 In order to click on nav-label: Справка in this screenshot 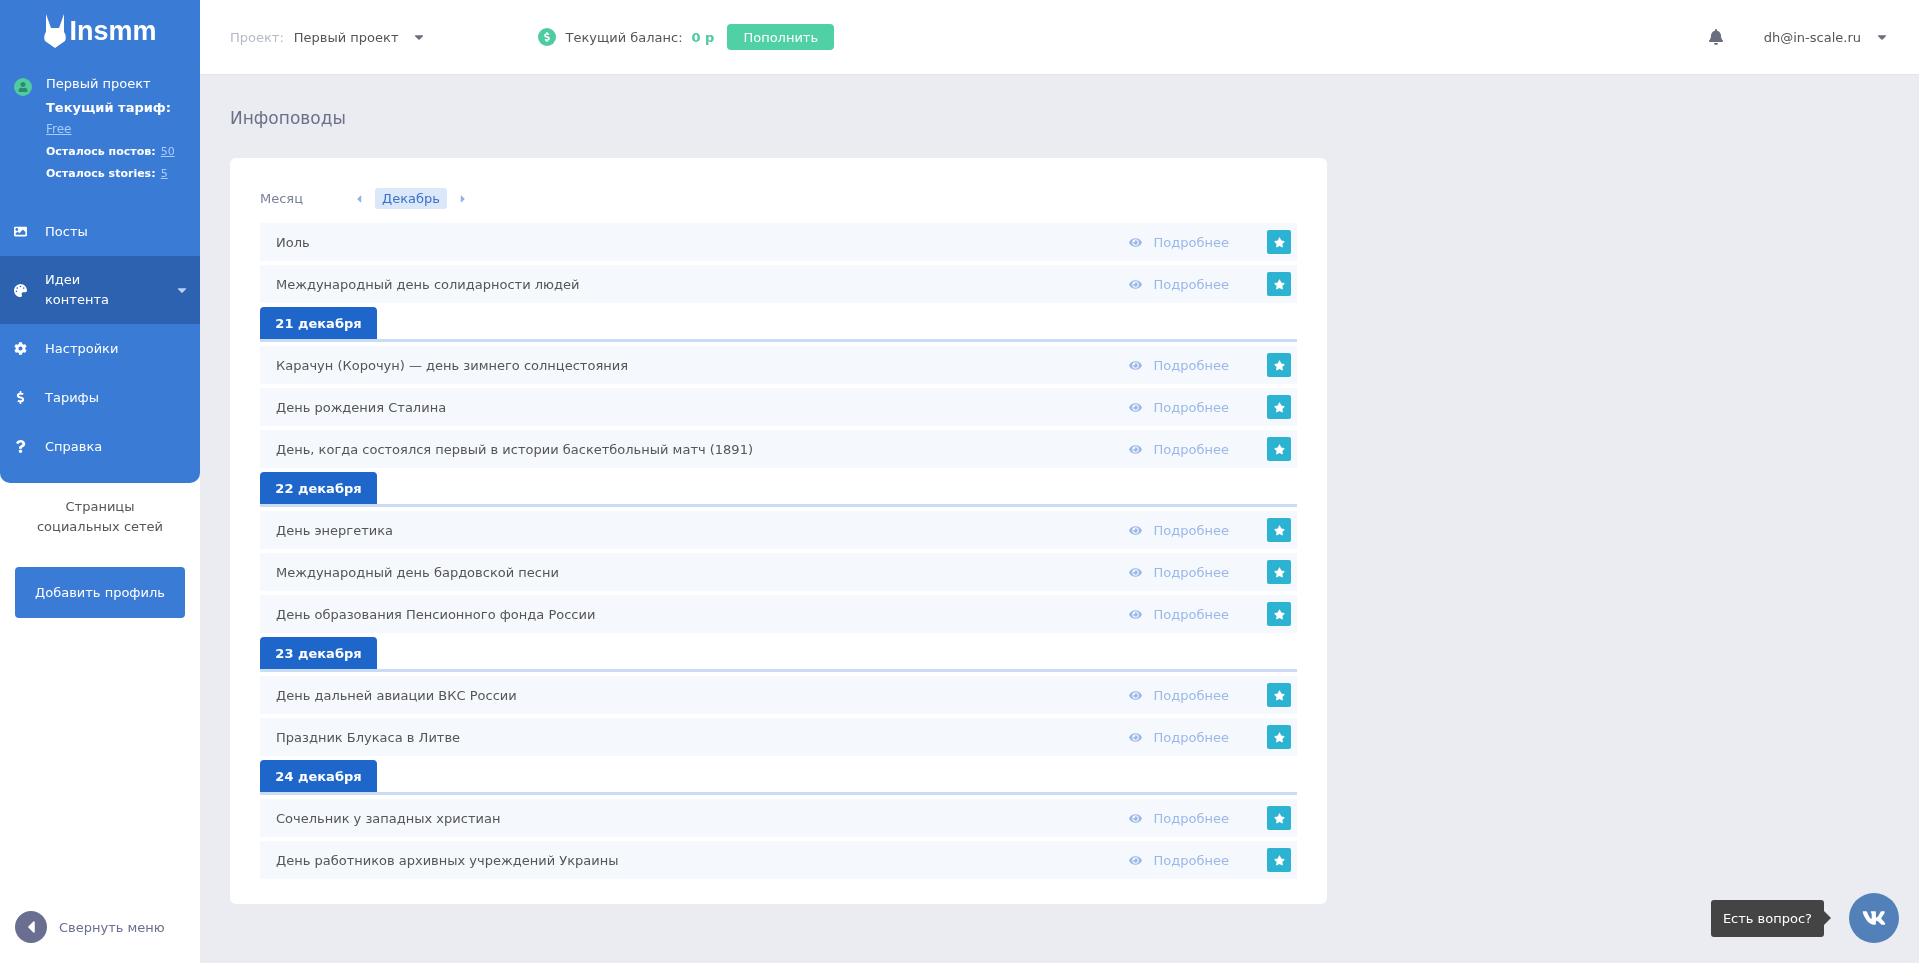, I will do `click(74, 446)`.